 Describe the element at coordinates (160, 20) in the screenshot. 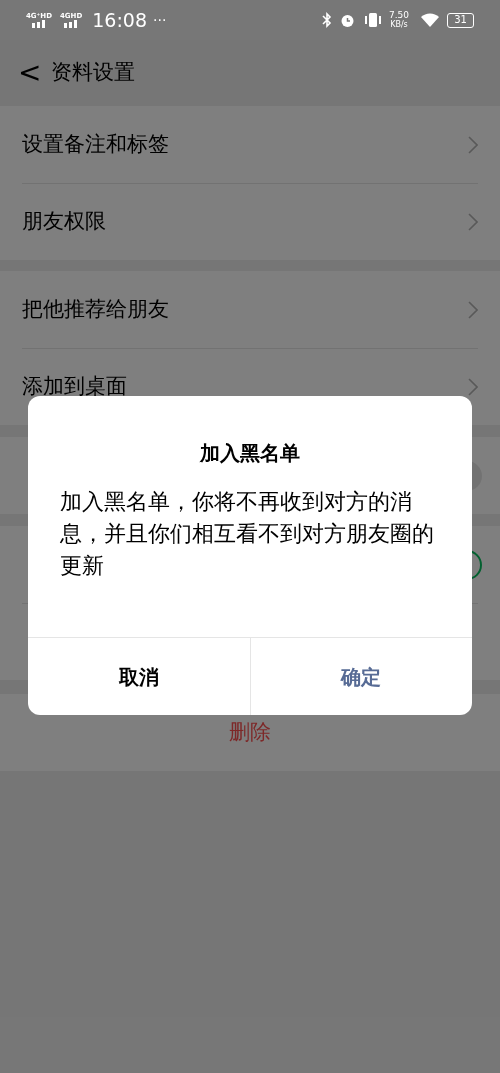

I see `more-indicator: ···` at that location.